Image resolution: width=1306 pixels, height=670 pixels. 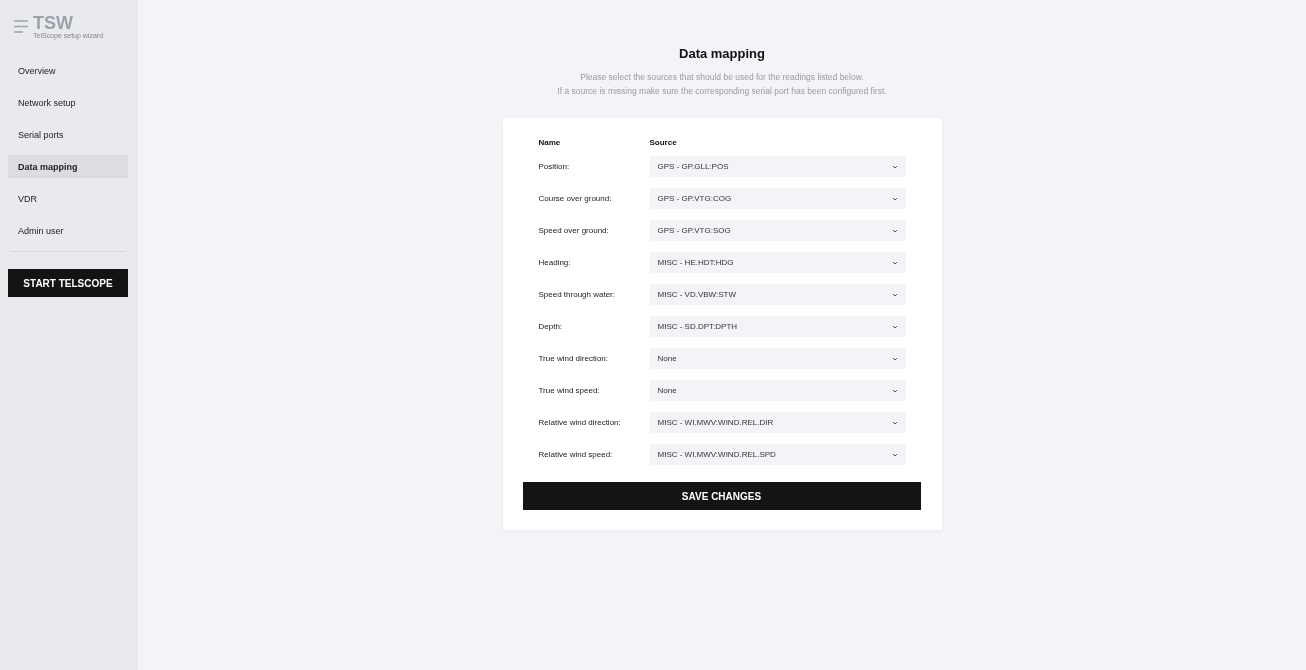 I want to click on reading-label: Position:, so click(x=554, y=166).